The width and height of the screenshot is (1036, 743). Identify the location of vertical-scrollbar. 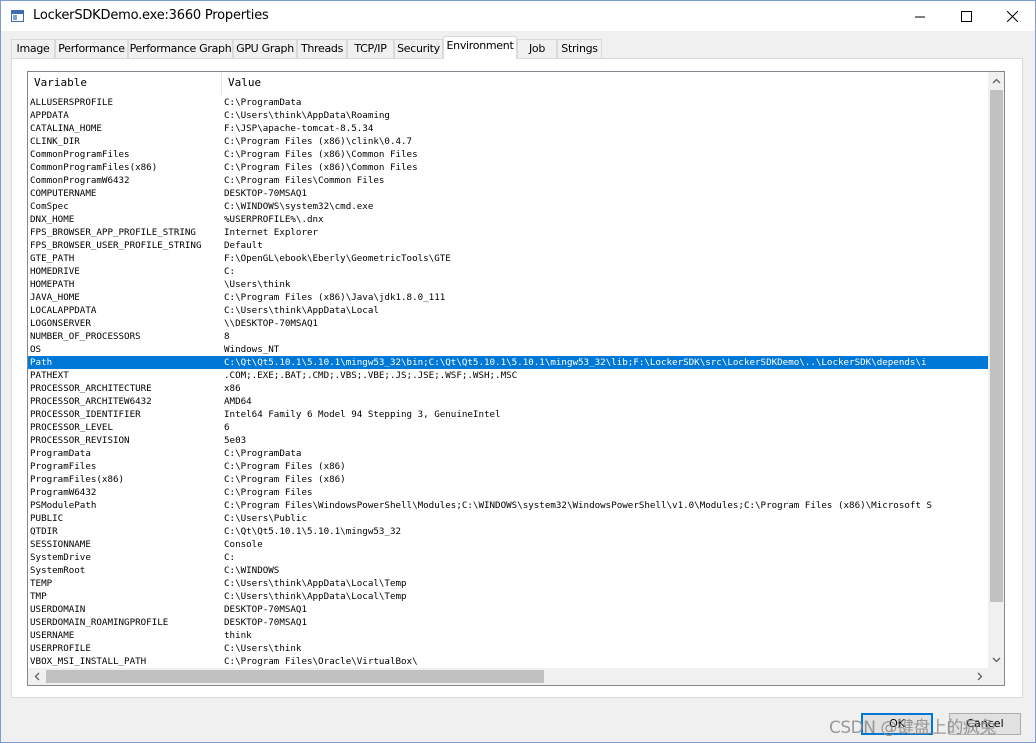
(996, 370).